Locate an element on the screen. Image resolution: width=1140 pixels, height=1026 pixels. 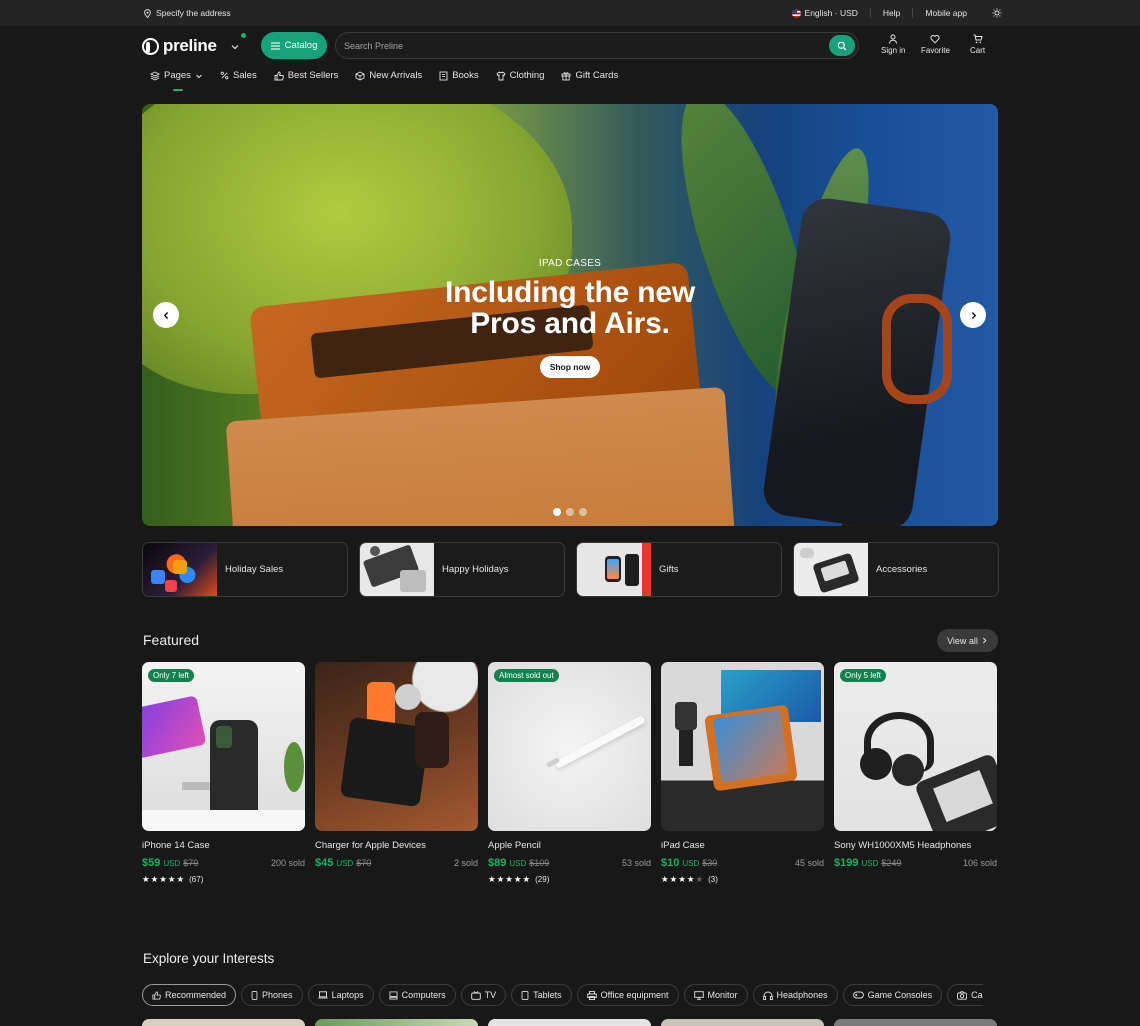
cart-button: Cart is located at coordinates (977, 44).